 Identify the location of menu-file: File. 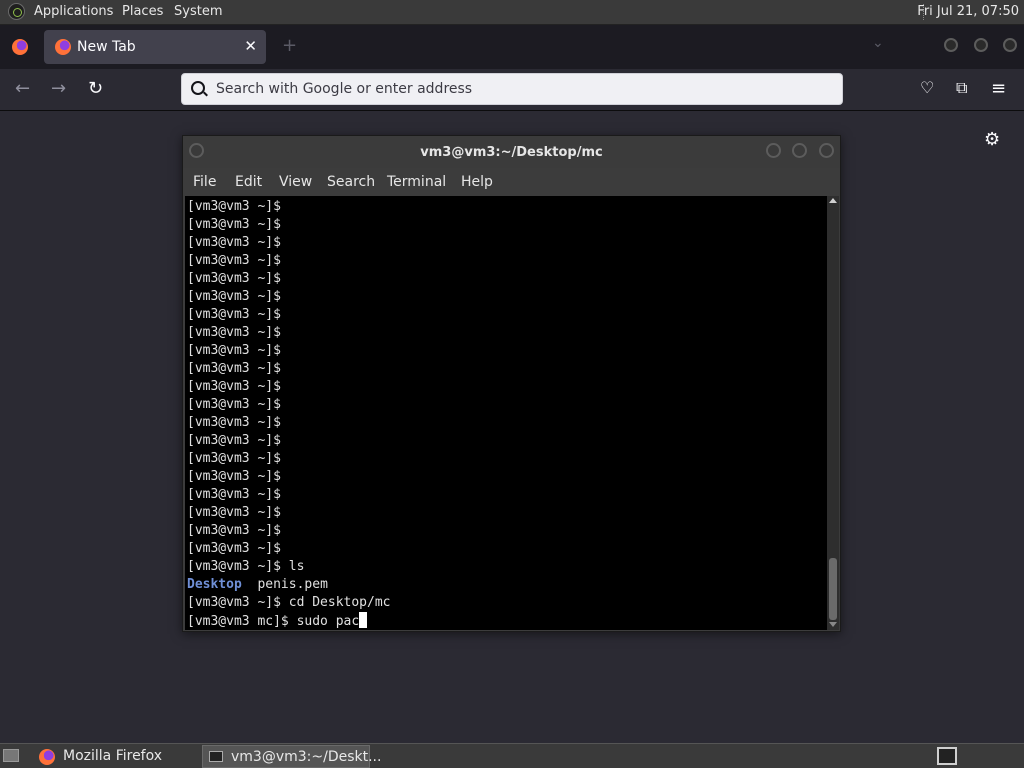
(204, 182).